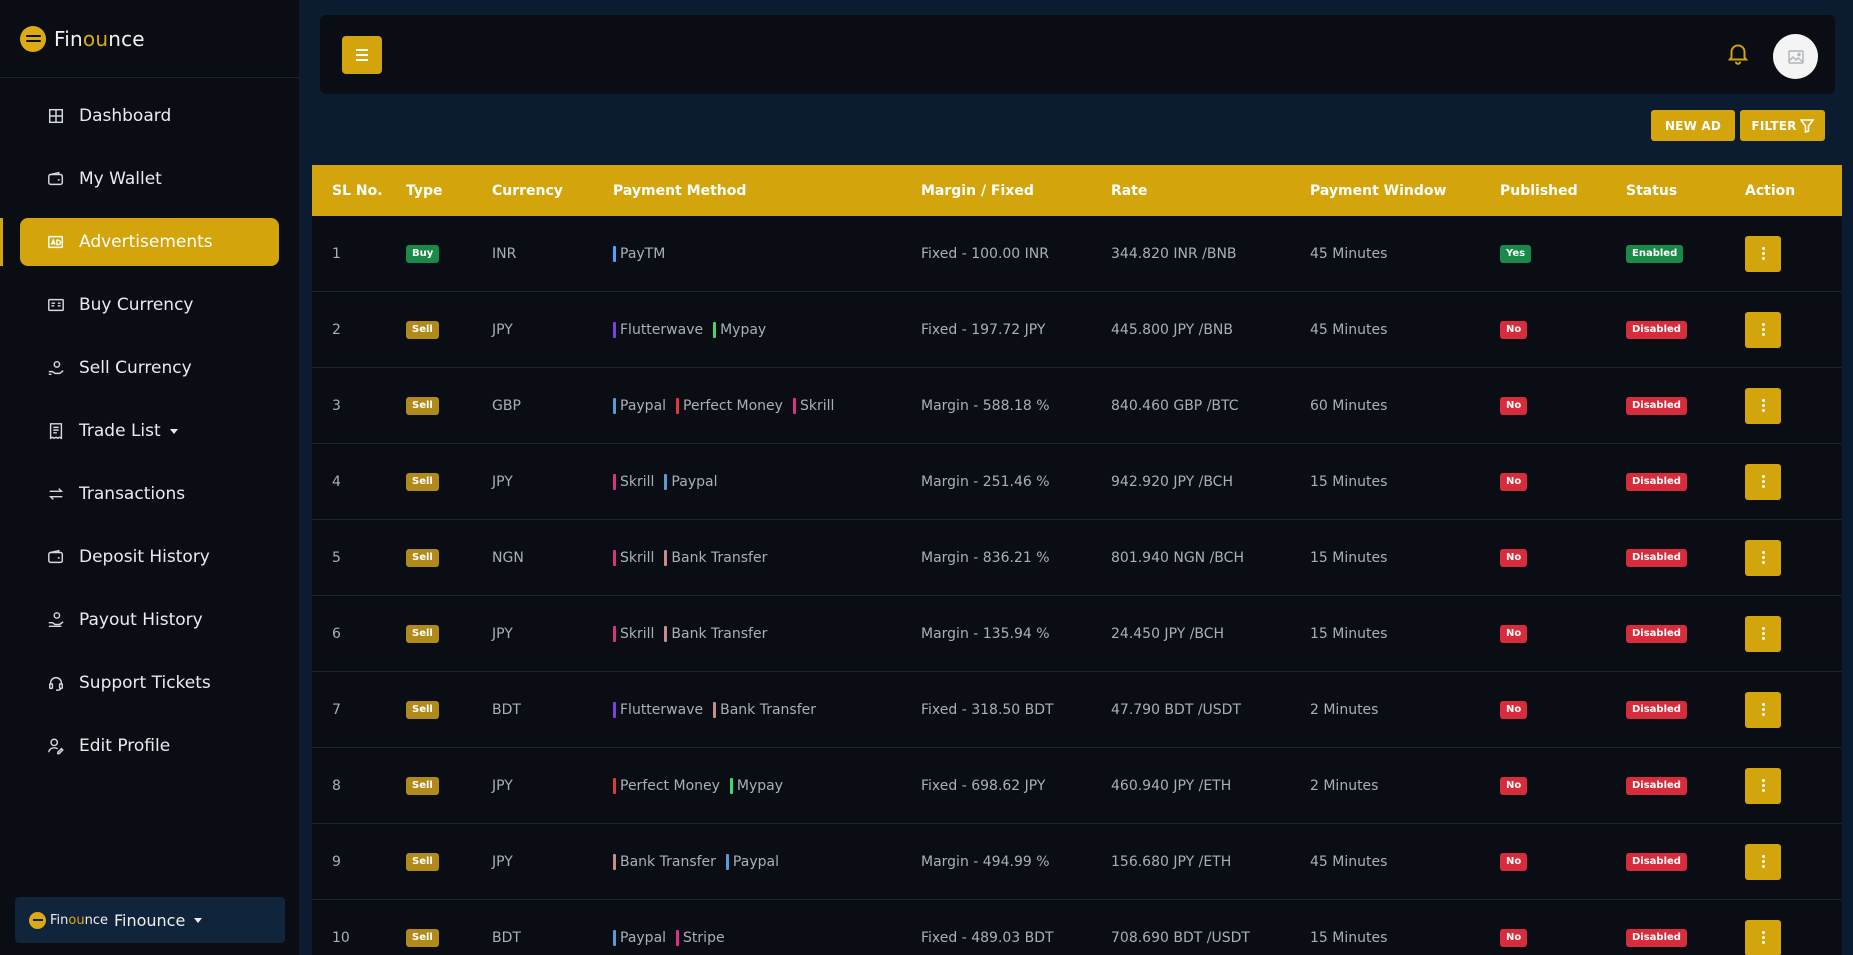 Image resolution: width=1853 pixels, height=955 pixels. I want to click on column-header: SL No., so click(357, 190).